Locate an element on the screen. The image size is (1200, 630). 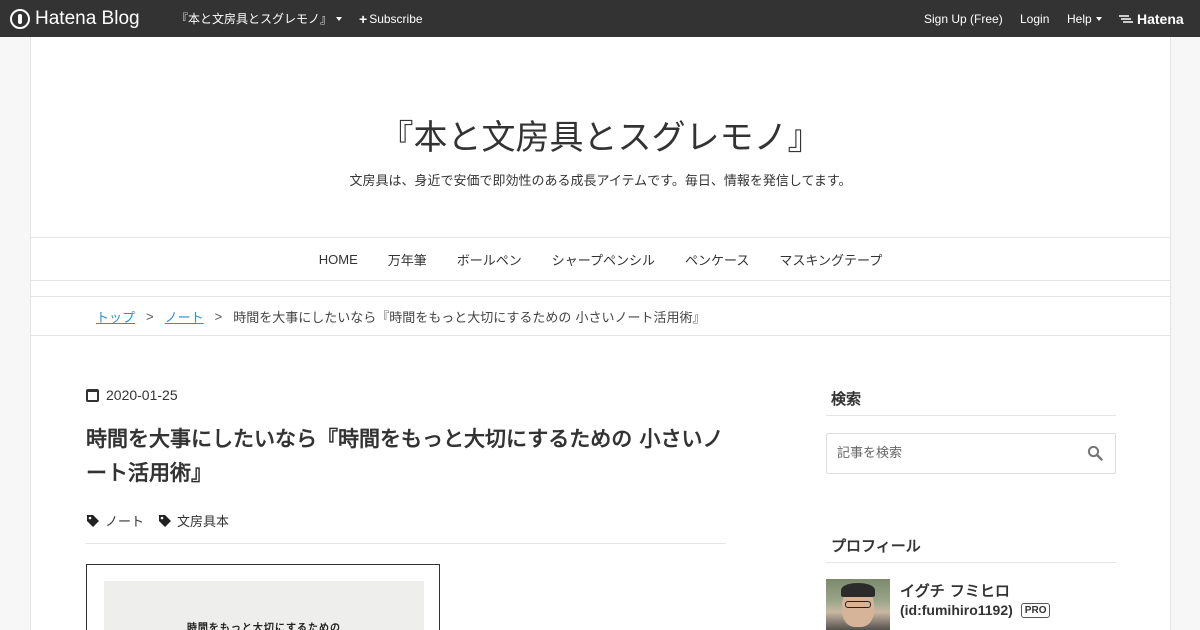
tag-notebook: ノート is located at coordinates (115, 520).